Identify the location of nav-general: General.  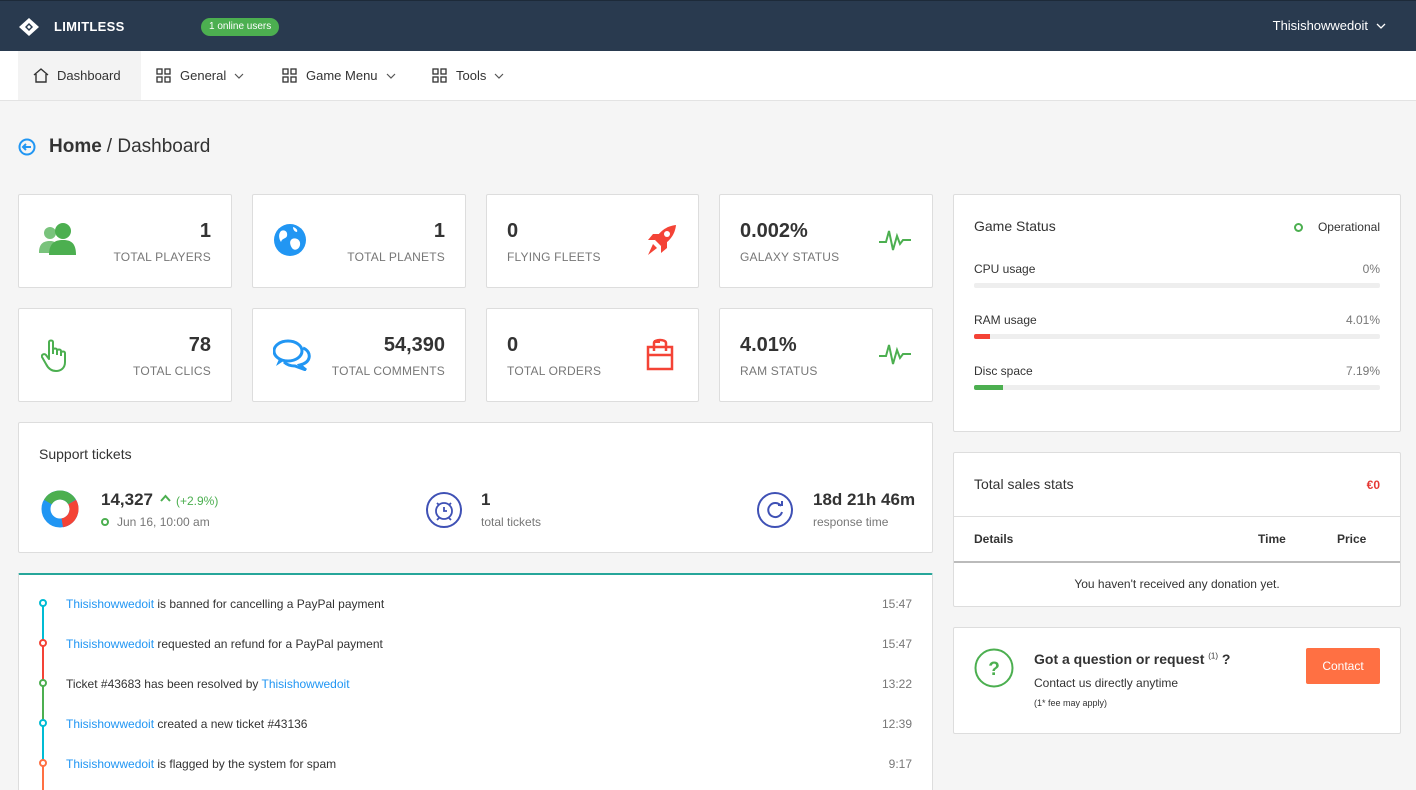
(200, 75).